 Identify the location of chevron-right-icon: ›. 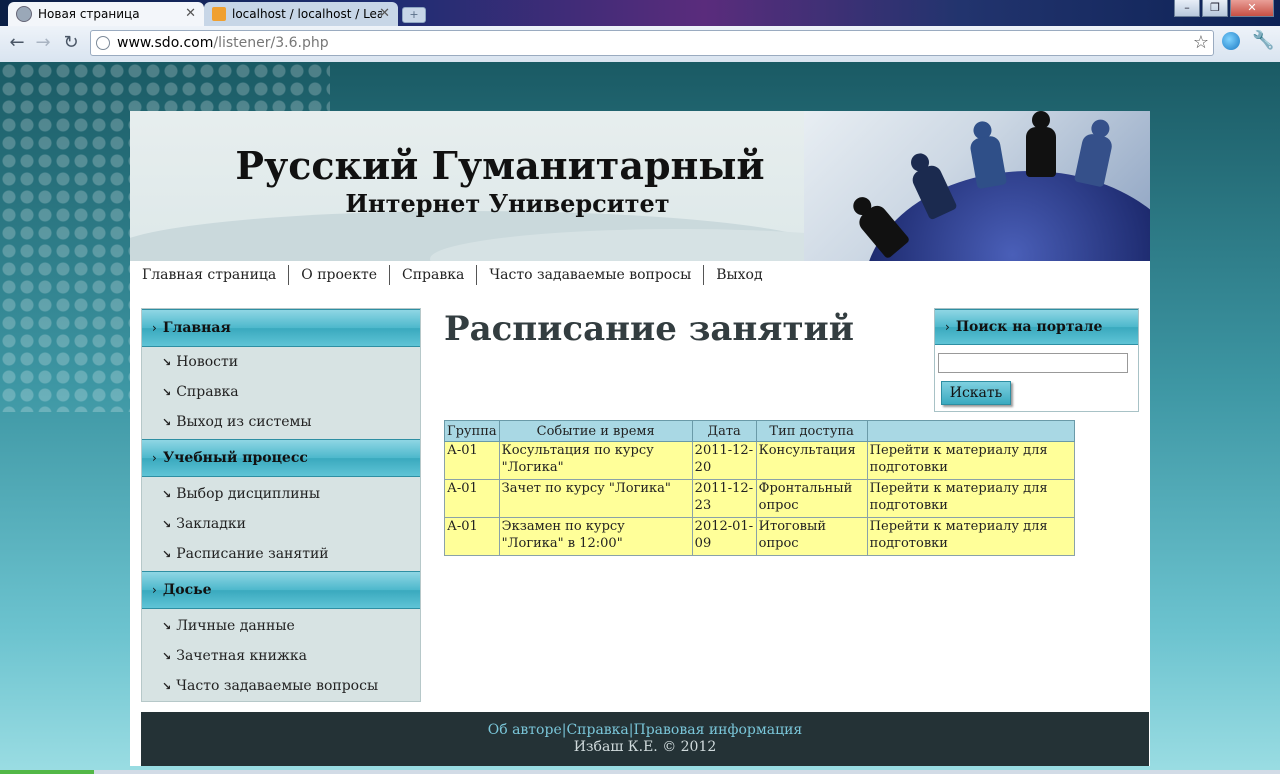
(154, 590).